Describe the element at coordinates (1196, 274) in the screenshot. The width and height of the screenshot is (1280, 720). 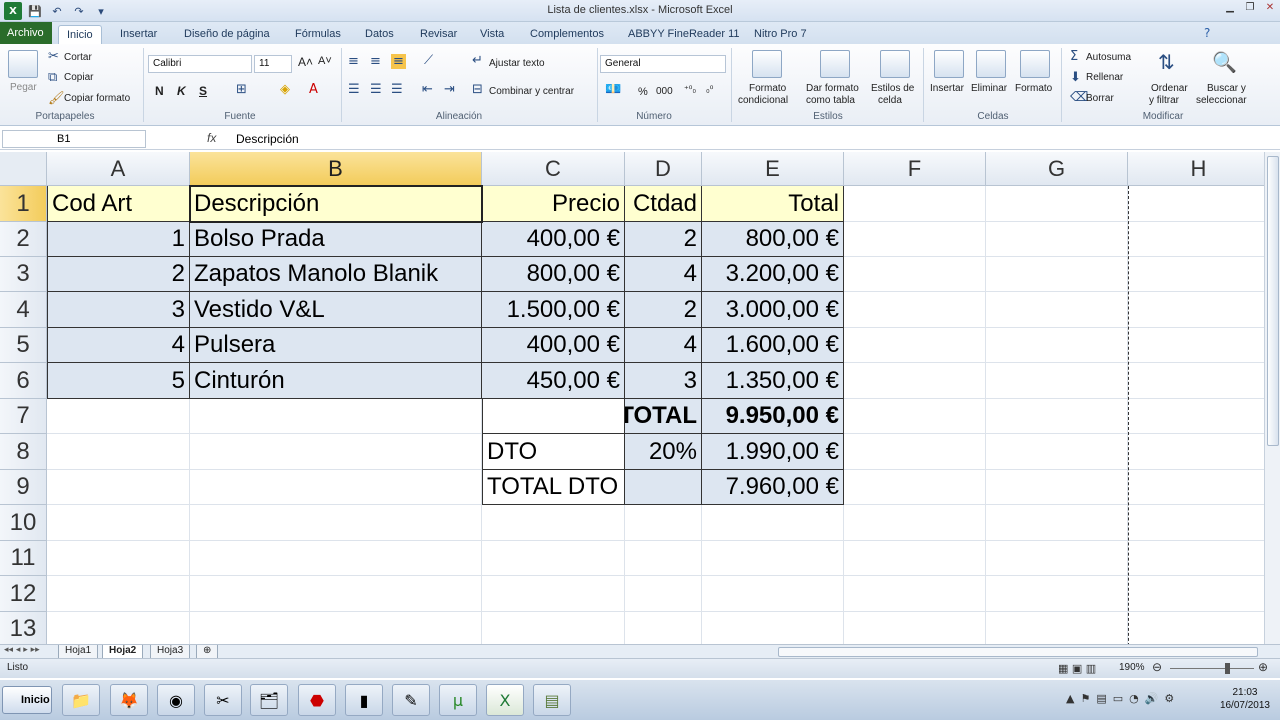
I see `cell-h3` at that location.